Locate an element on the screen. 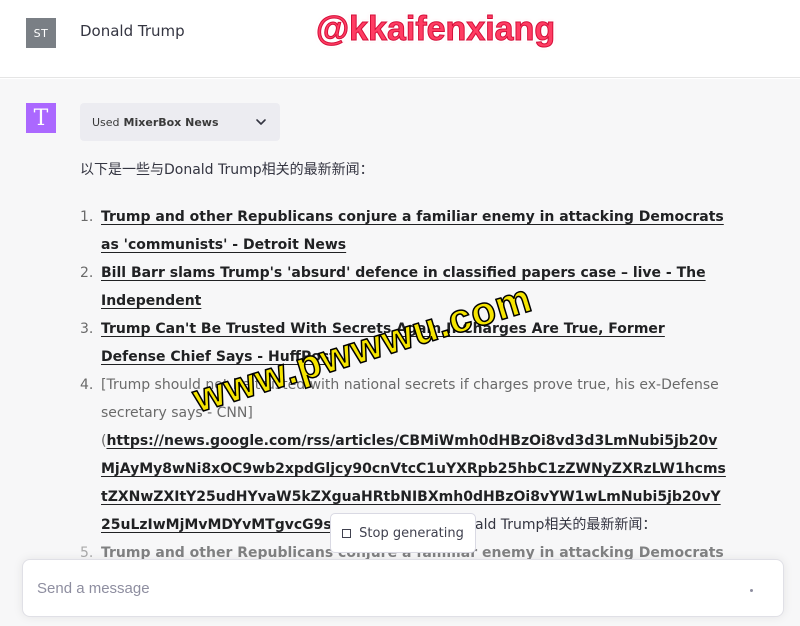  list-number: 2. is located at coordinates (87, 273).